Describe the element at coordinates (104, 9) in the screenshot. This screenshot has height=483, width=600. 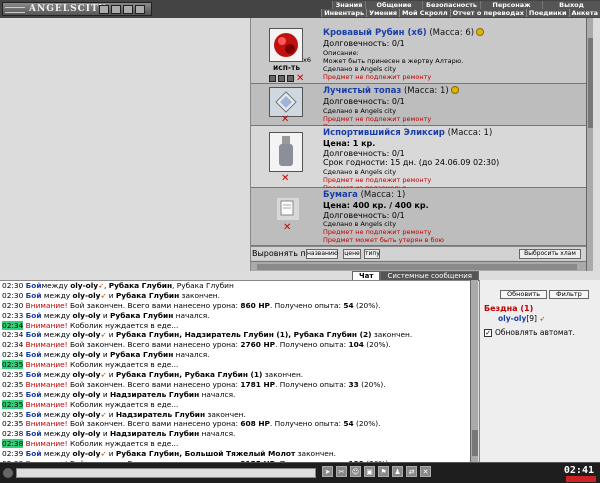
I see `window-icon` at that location.